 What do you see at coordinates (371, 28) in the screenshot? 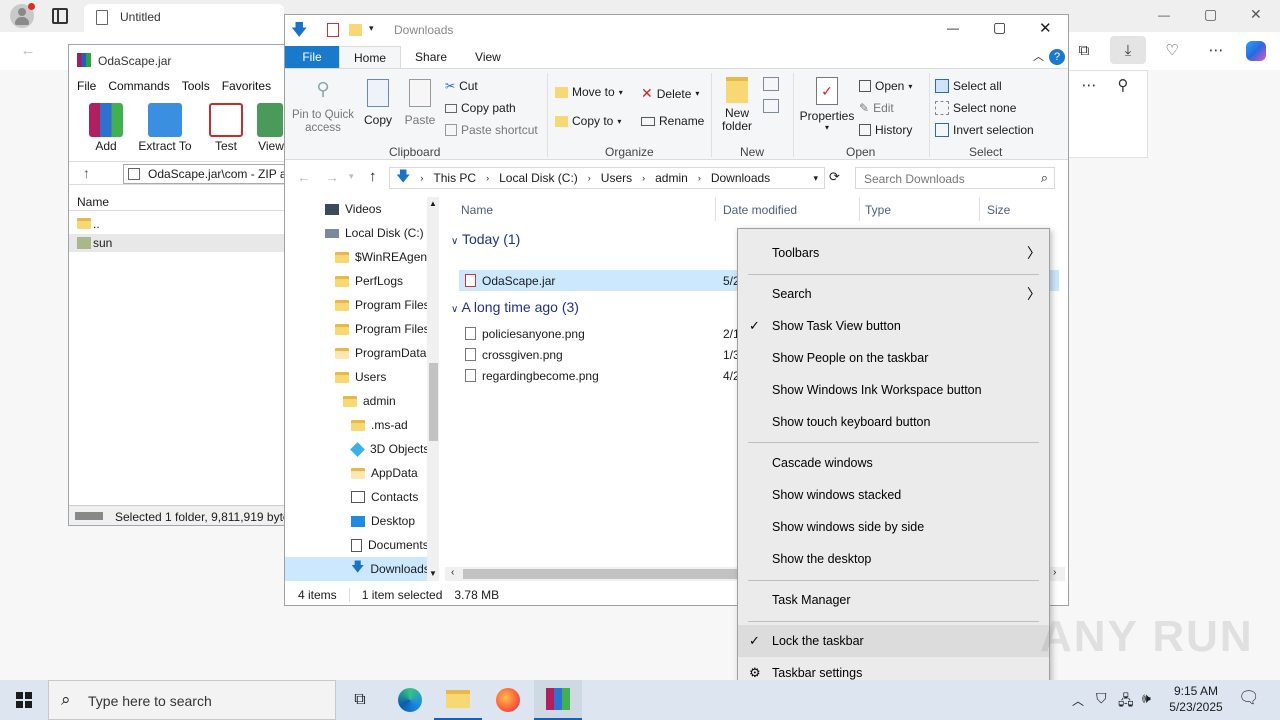
I see `qat-dropdown-icon: ▾` at bounding box center [371, 28].